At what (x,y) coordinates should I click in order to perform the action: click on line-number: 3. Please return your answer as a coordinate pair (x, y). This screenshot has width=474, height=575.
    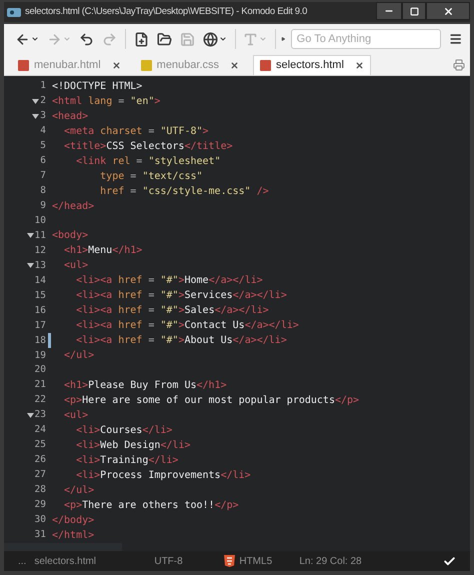
    Looking at the image, I should click on (43, 116).